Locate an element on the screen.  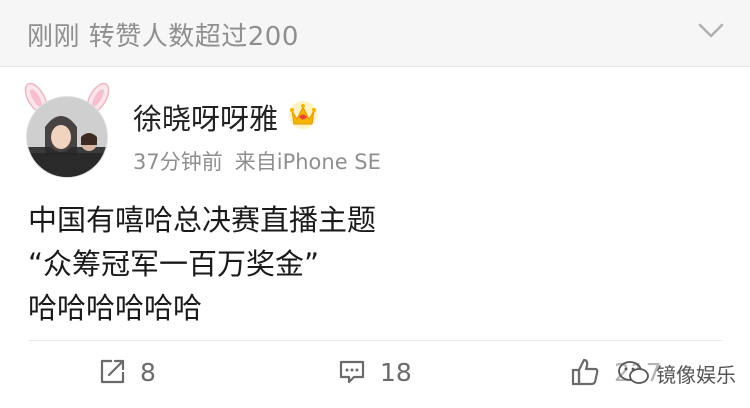
post-line: 中国有嘻哈总决赛直播主题 is located at coordinates (202, 220).